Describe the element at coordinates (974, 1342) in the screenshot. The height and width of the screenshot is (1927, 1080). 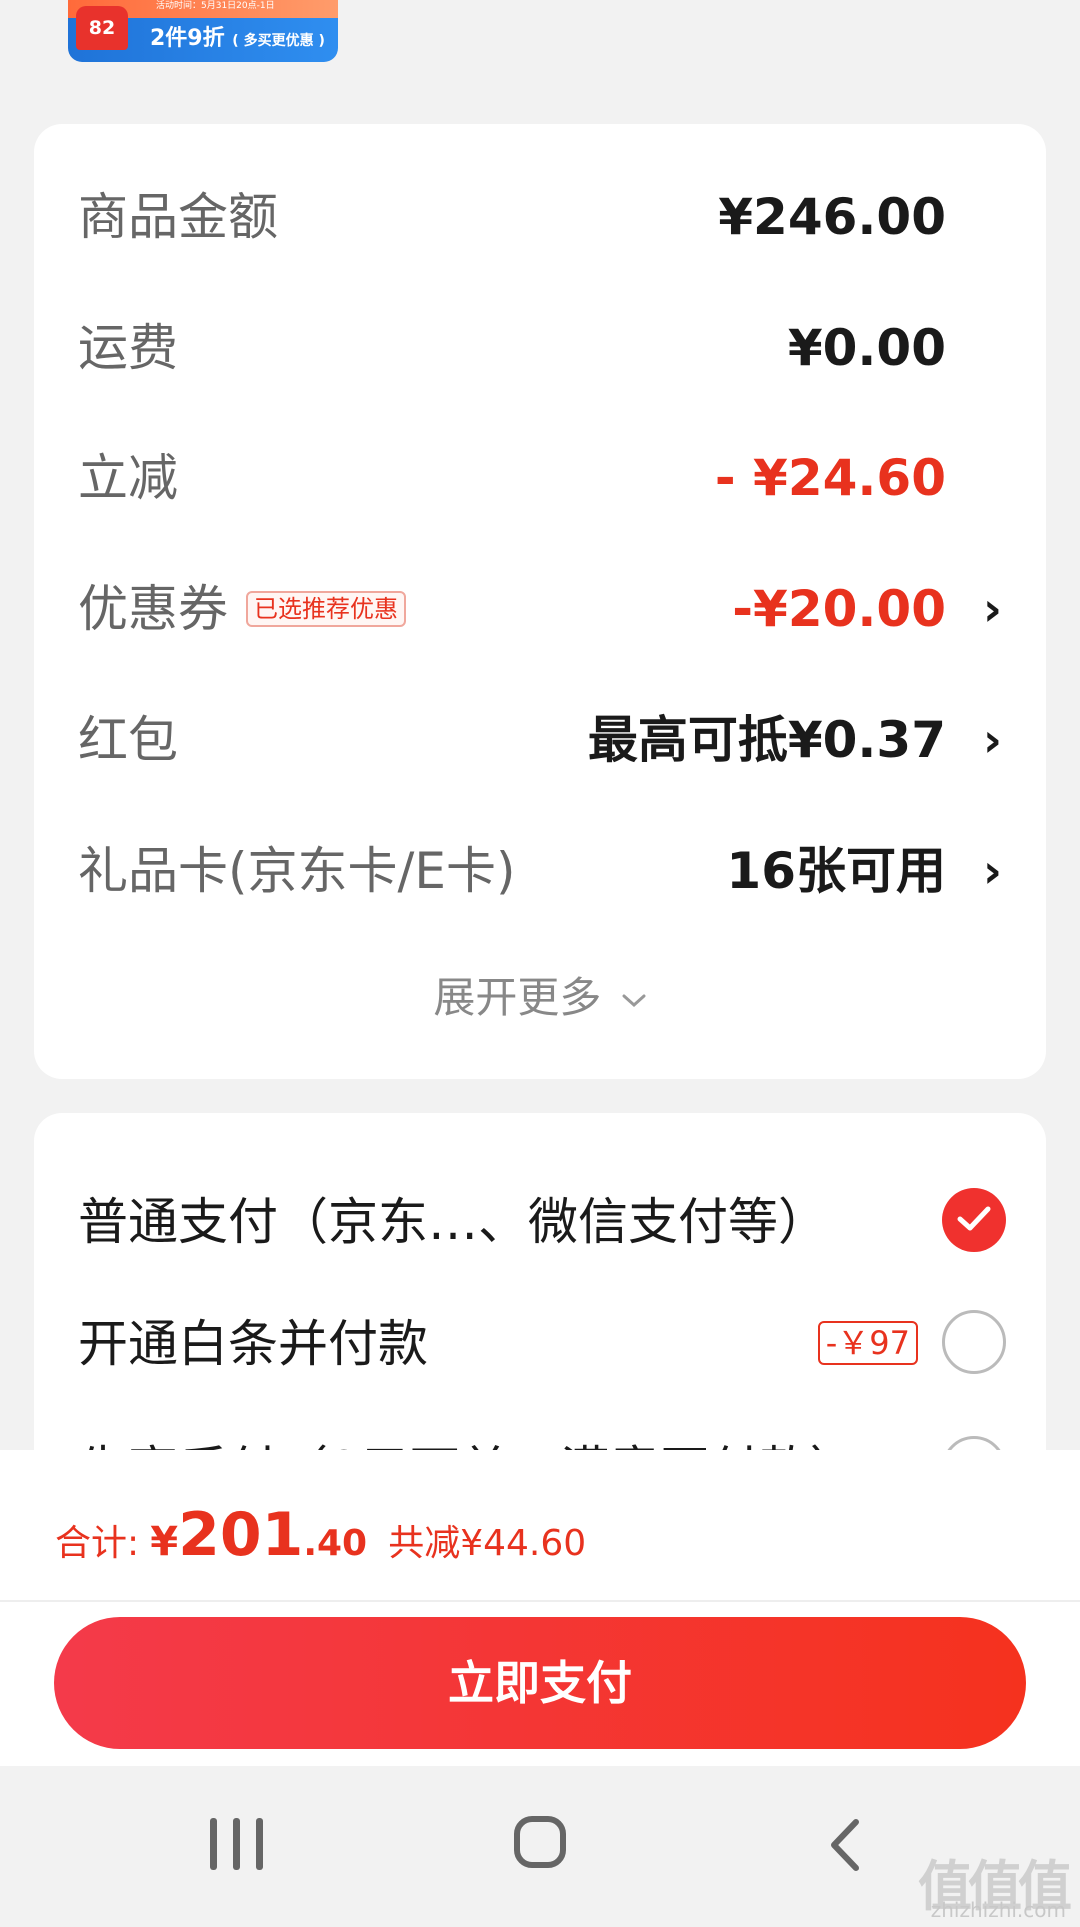
I see `radio-unchecked-icon` at that location.